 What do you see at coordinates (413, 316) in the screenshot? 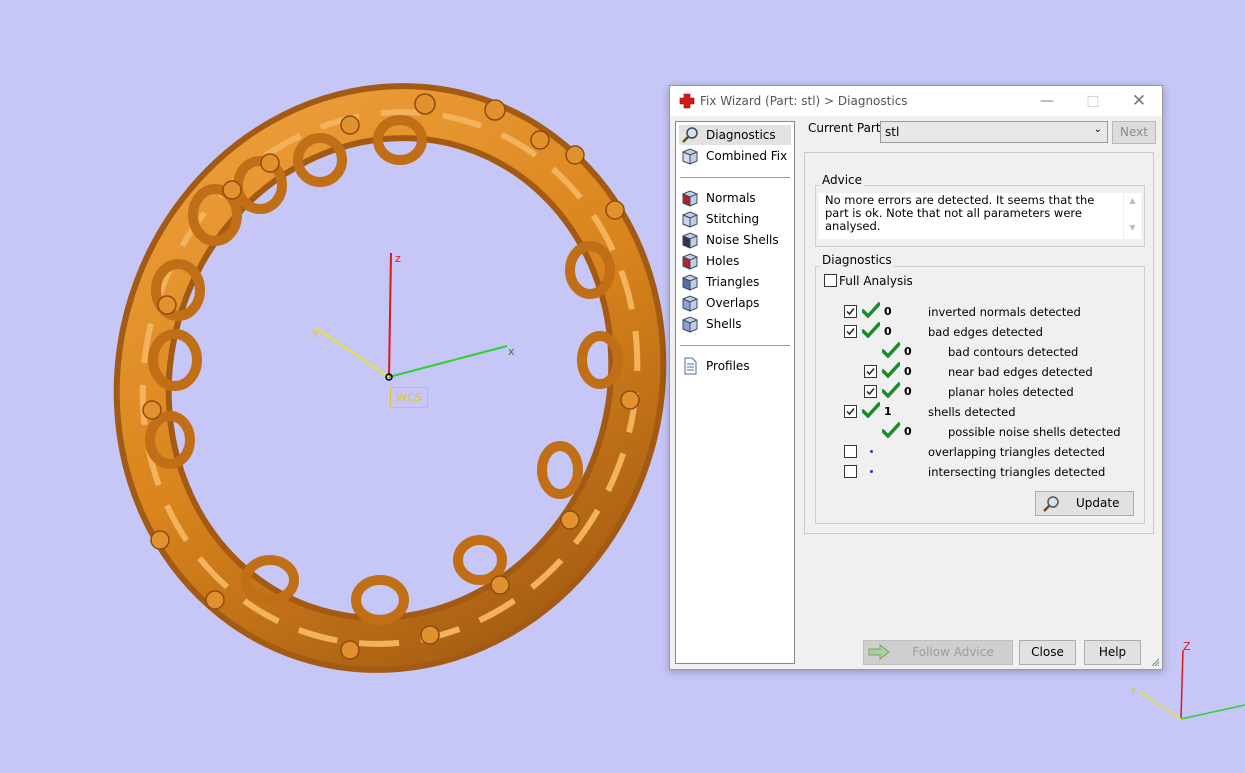
I see `wcs-axes: z x y` at bounding box center [413, 316].